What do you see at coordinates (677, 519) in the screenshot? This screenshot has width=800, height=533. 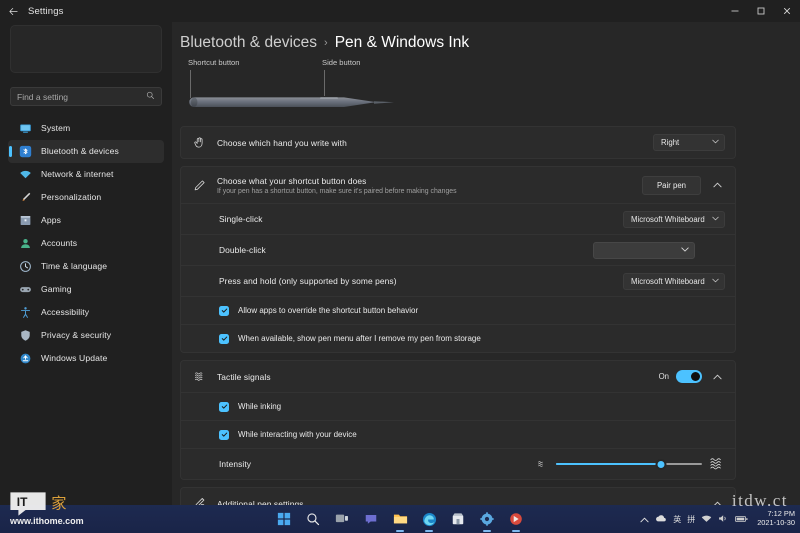 I see `ime-mode-indicator: 英` at bounding box center [677, 519].